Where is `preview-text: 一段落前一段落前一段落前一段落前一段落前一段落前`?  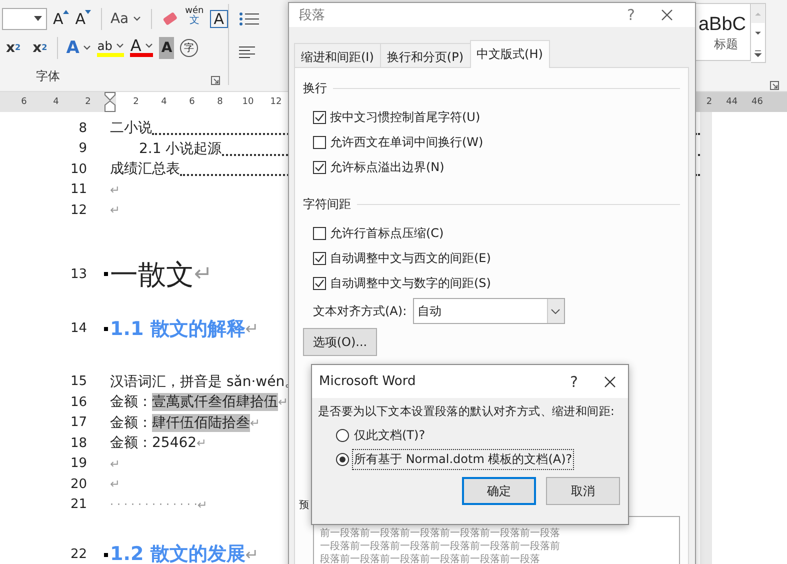 preview-text: 一段落前一段落前一段落前一段落前一段落前一段落前 is located at coordinates (440, 546).